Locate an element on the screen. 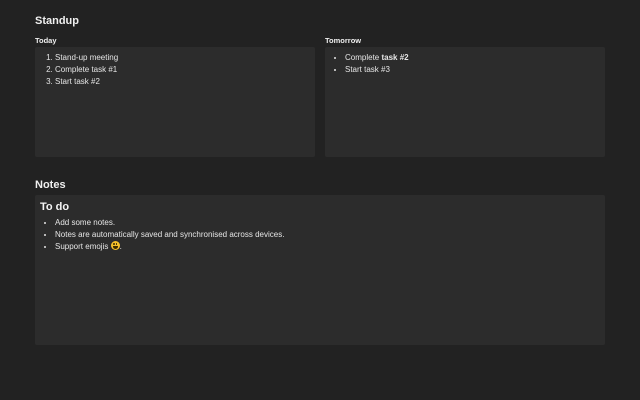 The height and width of the screenshot is (400, 640). tomorrow-item-text: Complete is located at coordinates (363, 57).